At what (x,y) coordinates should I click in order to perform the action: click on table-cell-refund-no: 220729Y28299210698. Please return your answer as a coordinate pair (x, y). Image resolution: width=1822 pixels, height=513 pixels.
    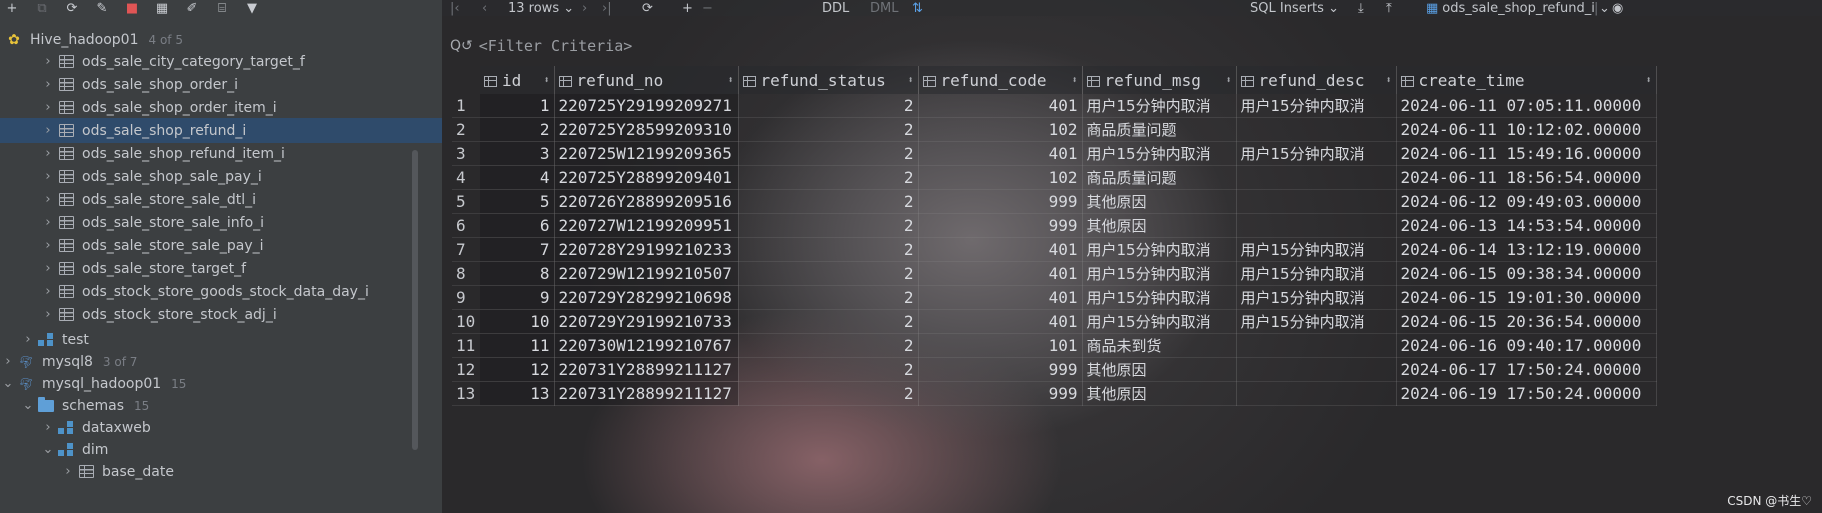
    Looking at the image, I should click on (646, 297).